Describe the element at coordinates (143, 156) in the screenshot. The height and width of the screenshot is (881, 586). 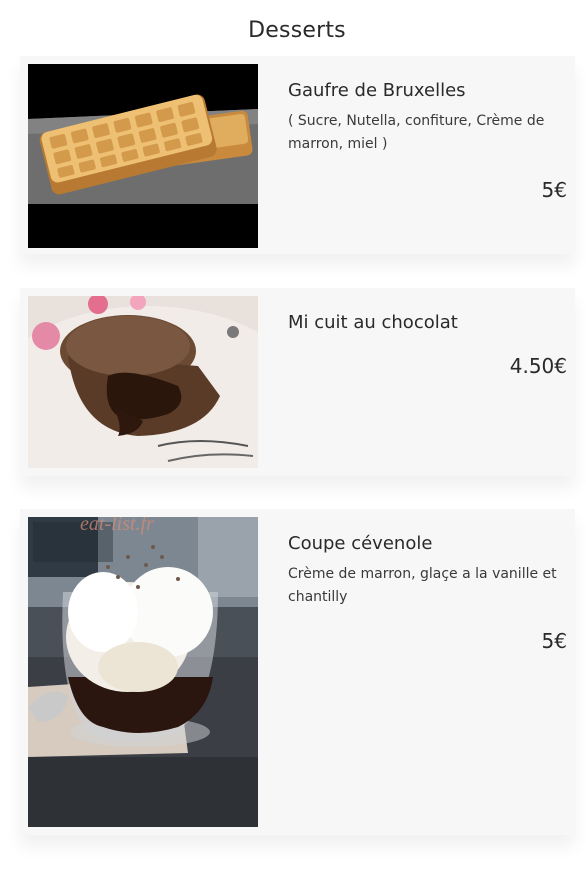
I see `waffle-photo` at that location.